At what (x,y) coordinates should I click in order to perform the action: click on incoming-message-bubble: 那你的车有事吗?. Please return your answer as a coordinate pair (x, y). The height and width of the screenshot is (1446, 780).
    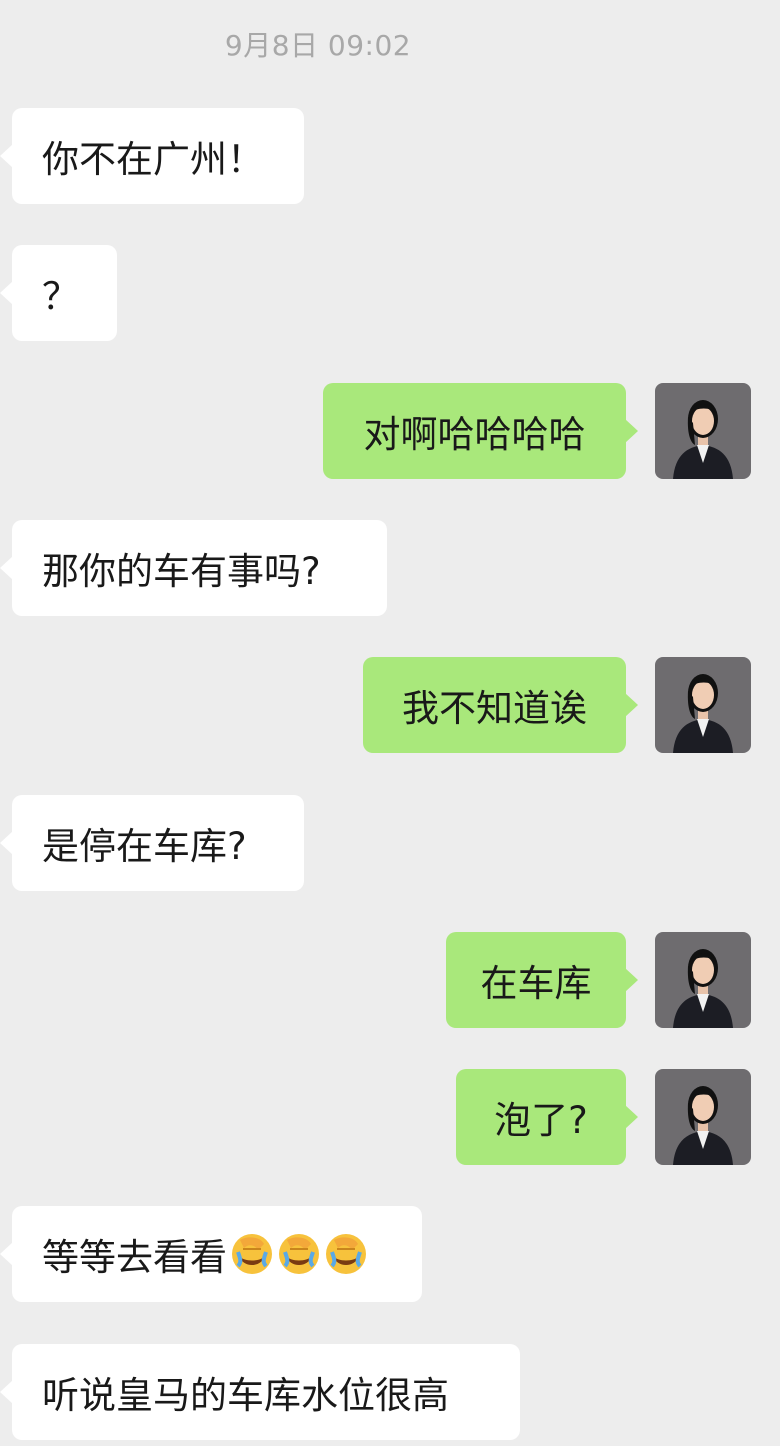
    Looking at the image, I should click on (193, 568).